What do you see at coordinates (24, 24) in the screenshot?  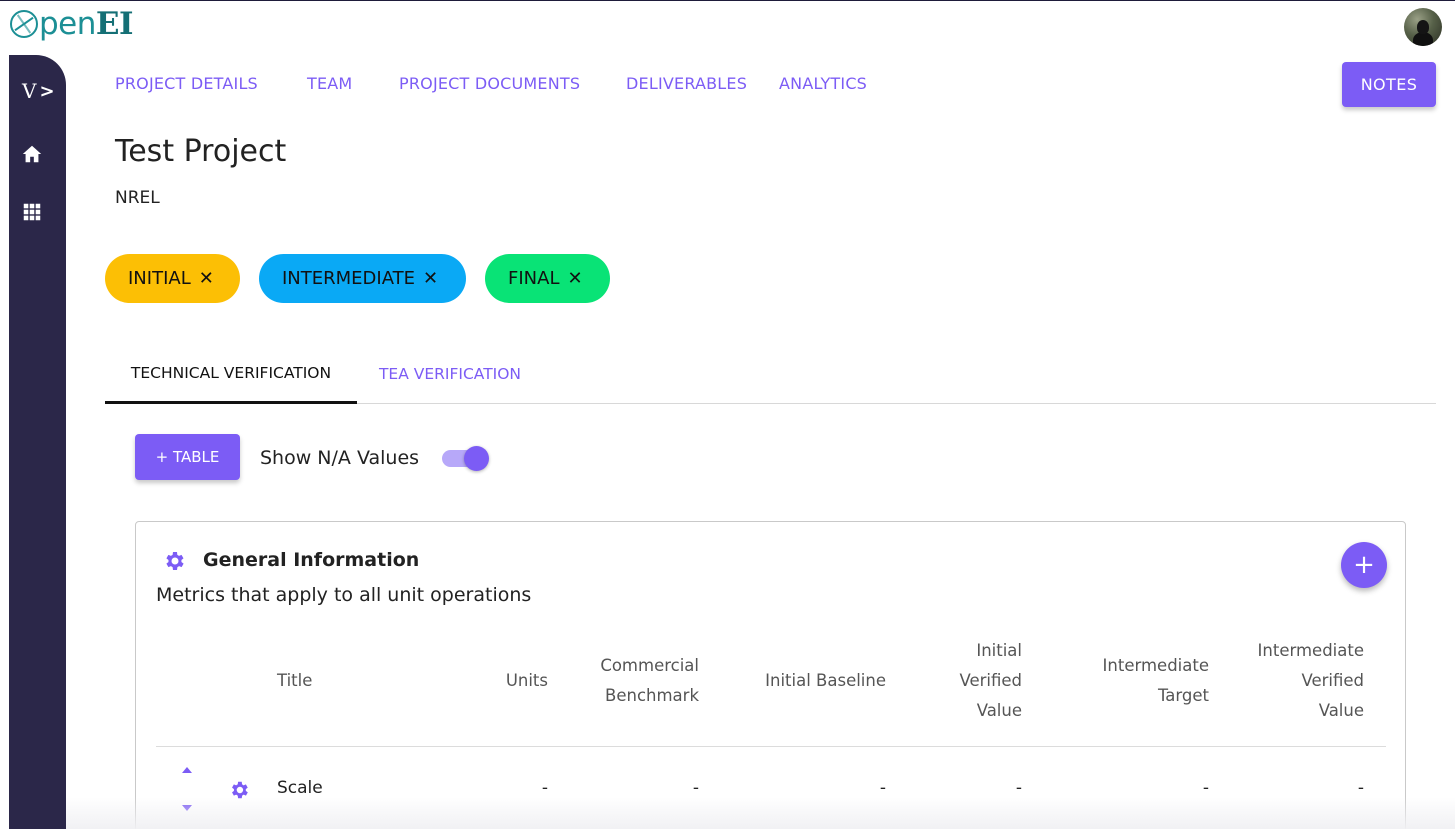 I see `logo-globe-icon` at bounding box center [24, 24].